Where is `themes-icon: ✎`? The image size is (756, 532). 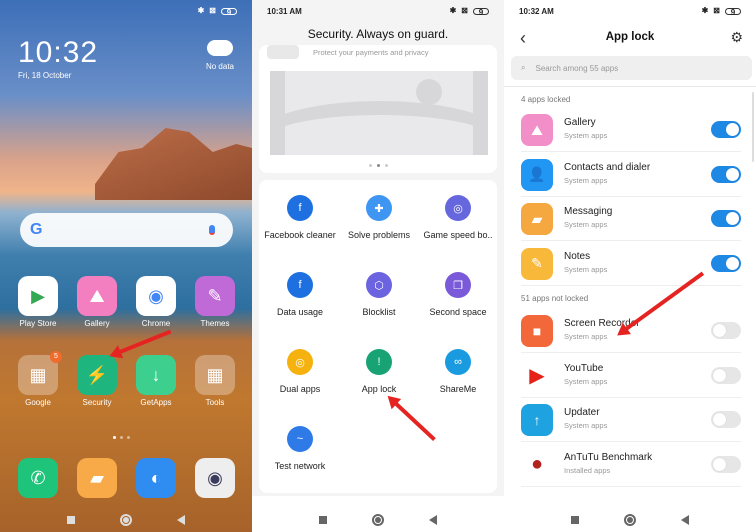
themes-icon: ✎ is located at coordinates (215, 296).